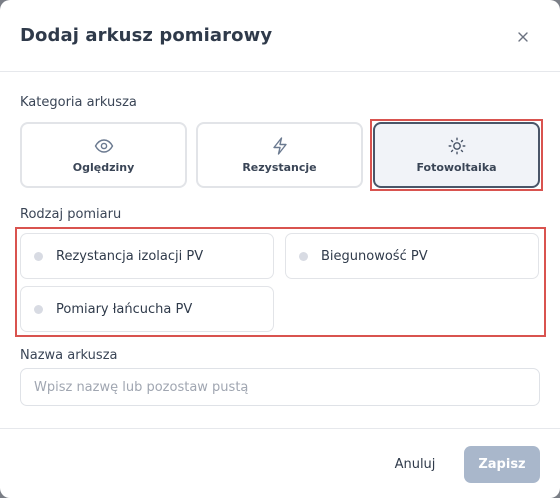 This screenshot has height=498, width=560. I want to click on sheet-name-input, so click(280, 387).